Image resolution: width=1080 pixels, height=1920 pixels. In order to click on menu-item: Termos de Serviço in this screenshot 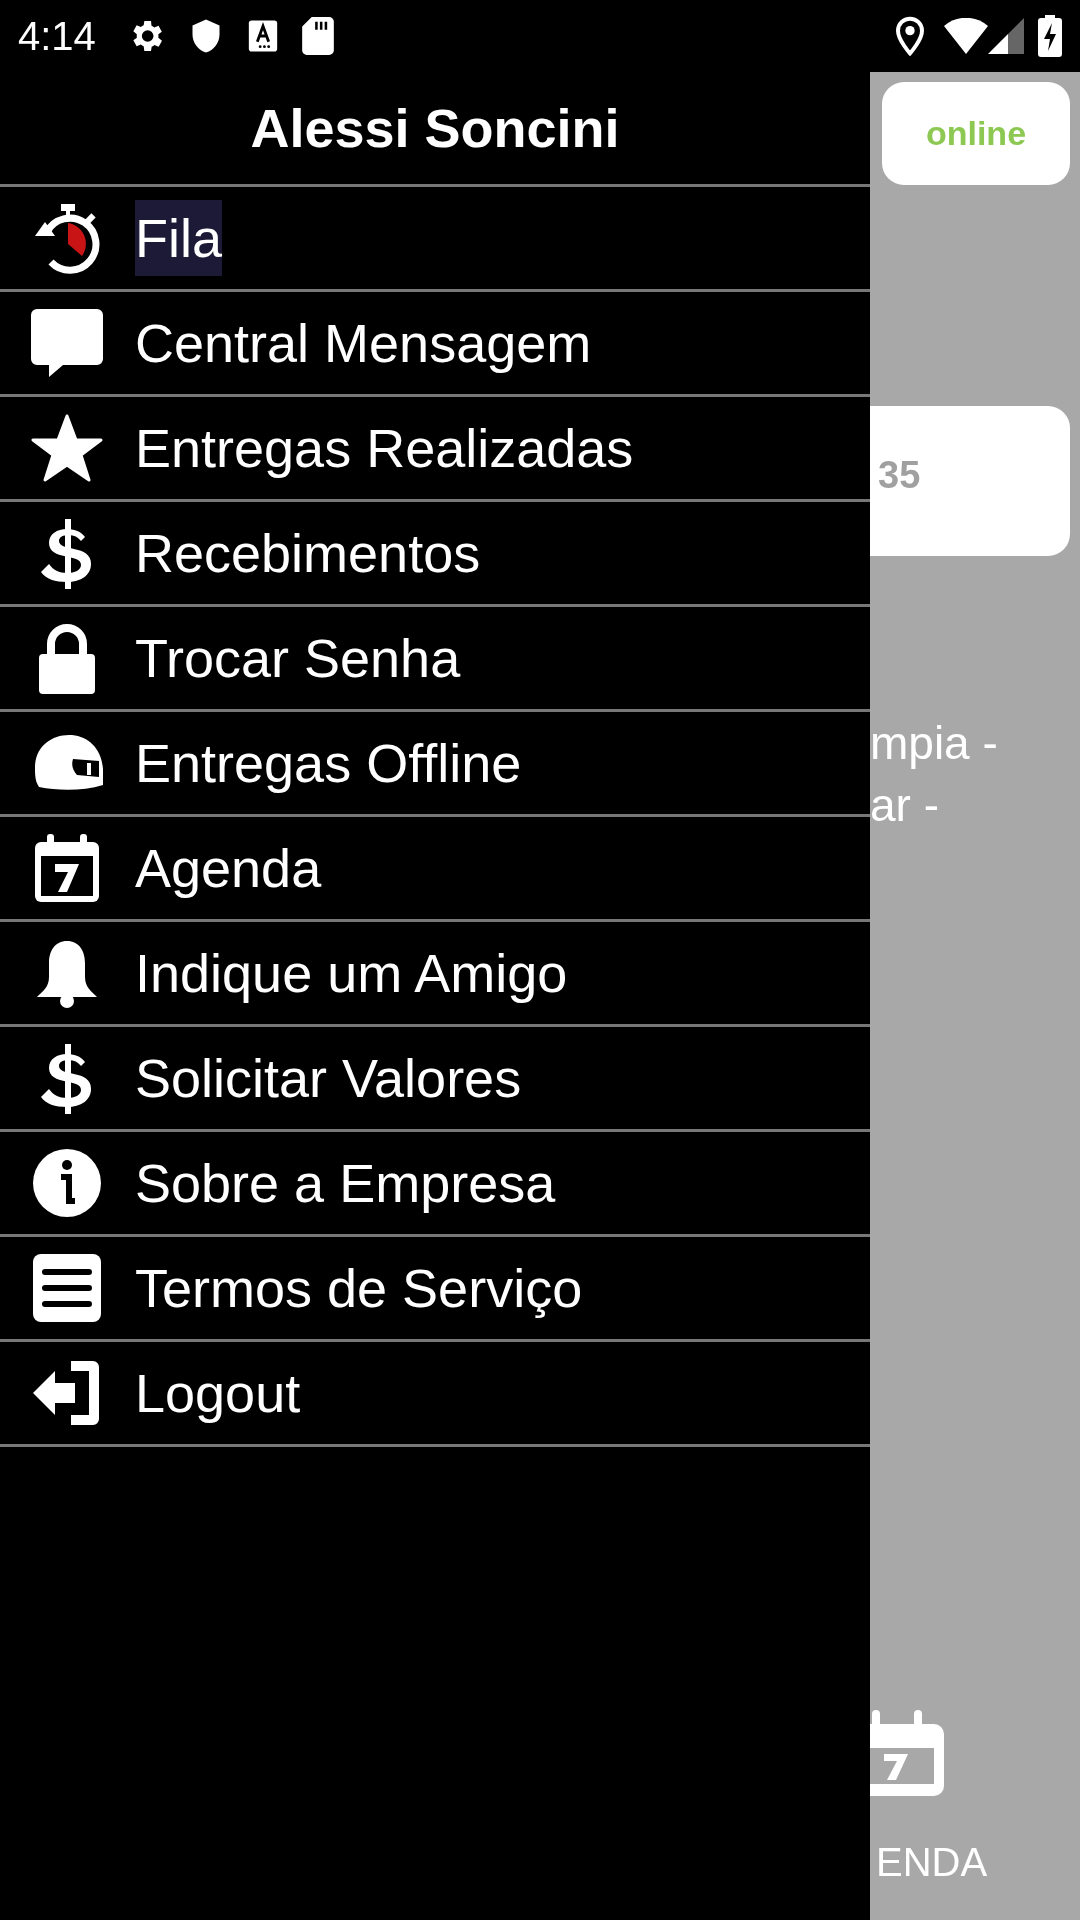, I will do `click(359, 1288)`.